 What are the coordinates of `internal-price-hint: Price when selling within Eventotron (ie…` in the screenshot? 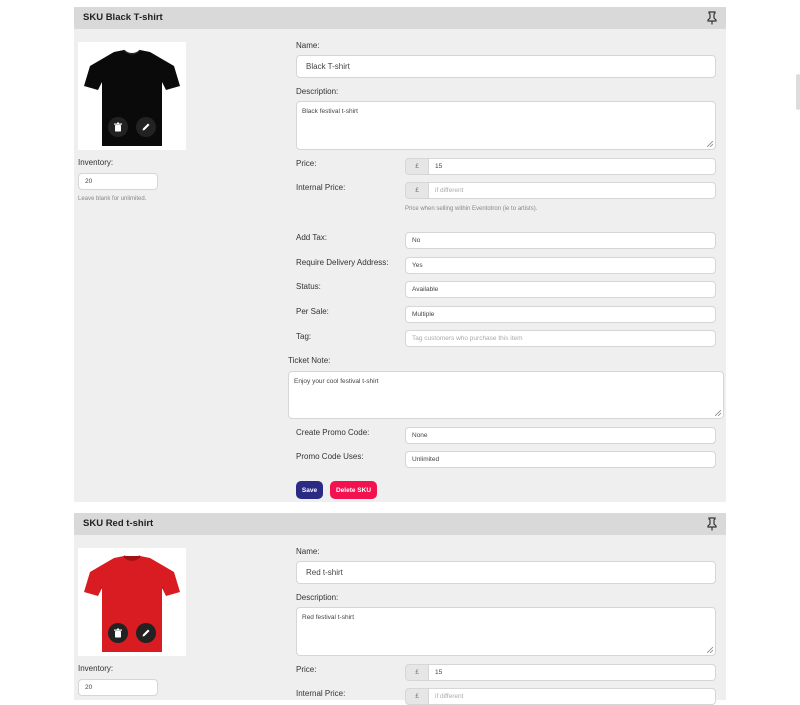 It's located at (471, 209).